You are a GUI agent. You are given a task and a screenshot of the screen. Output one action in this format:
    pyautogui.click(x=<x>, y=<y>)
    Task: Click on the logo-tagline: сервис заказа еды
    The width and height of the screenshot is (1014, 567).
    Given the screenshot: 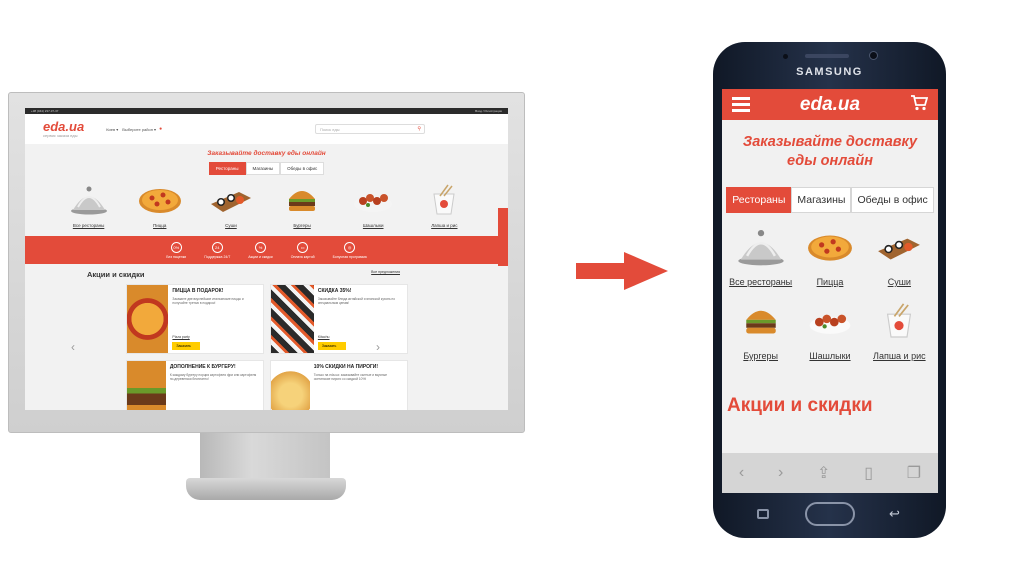 What is the action you would take?
    pyautogui.click(x=60, y=135)
    